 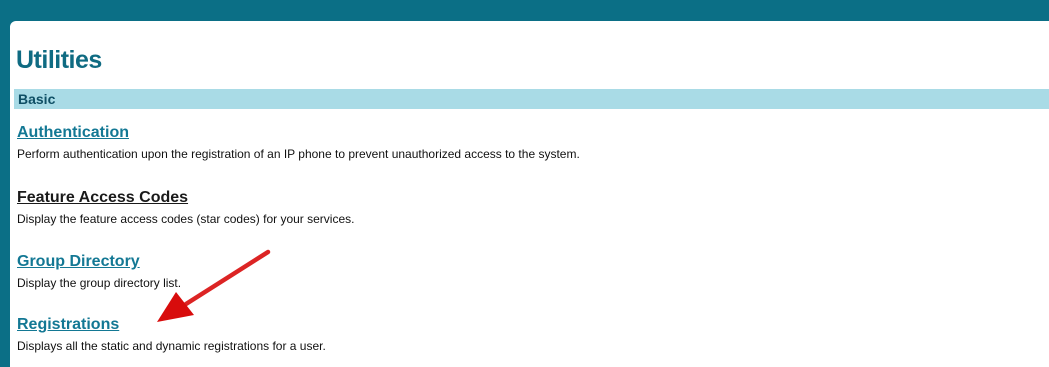 I want to click on page-title: Utilities, so click(x=59, y=60).